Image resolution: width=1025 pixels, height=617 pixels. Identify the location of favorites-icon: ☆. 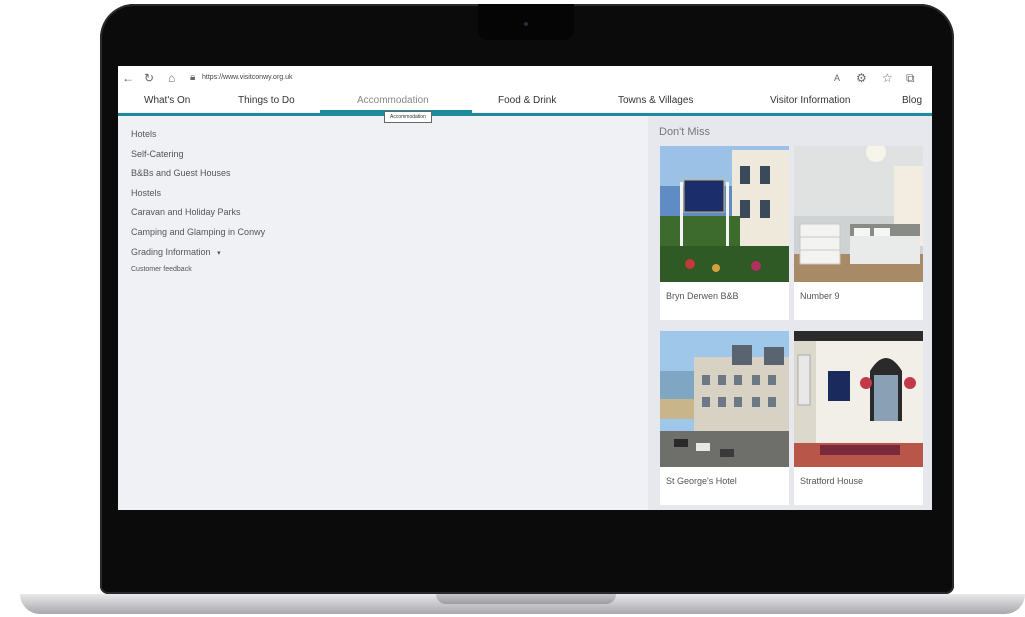
(887, 78).